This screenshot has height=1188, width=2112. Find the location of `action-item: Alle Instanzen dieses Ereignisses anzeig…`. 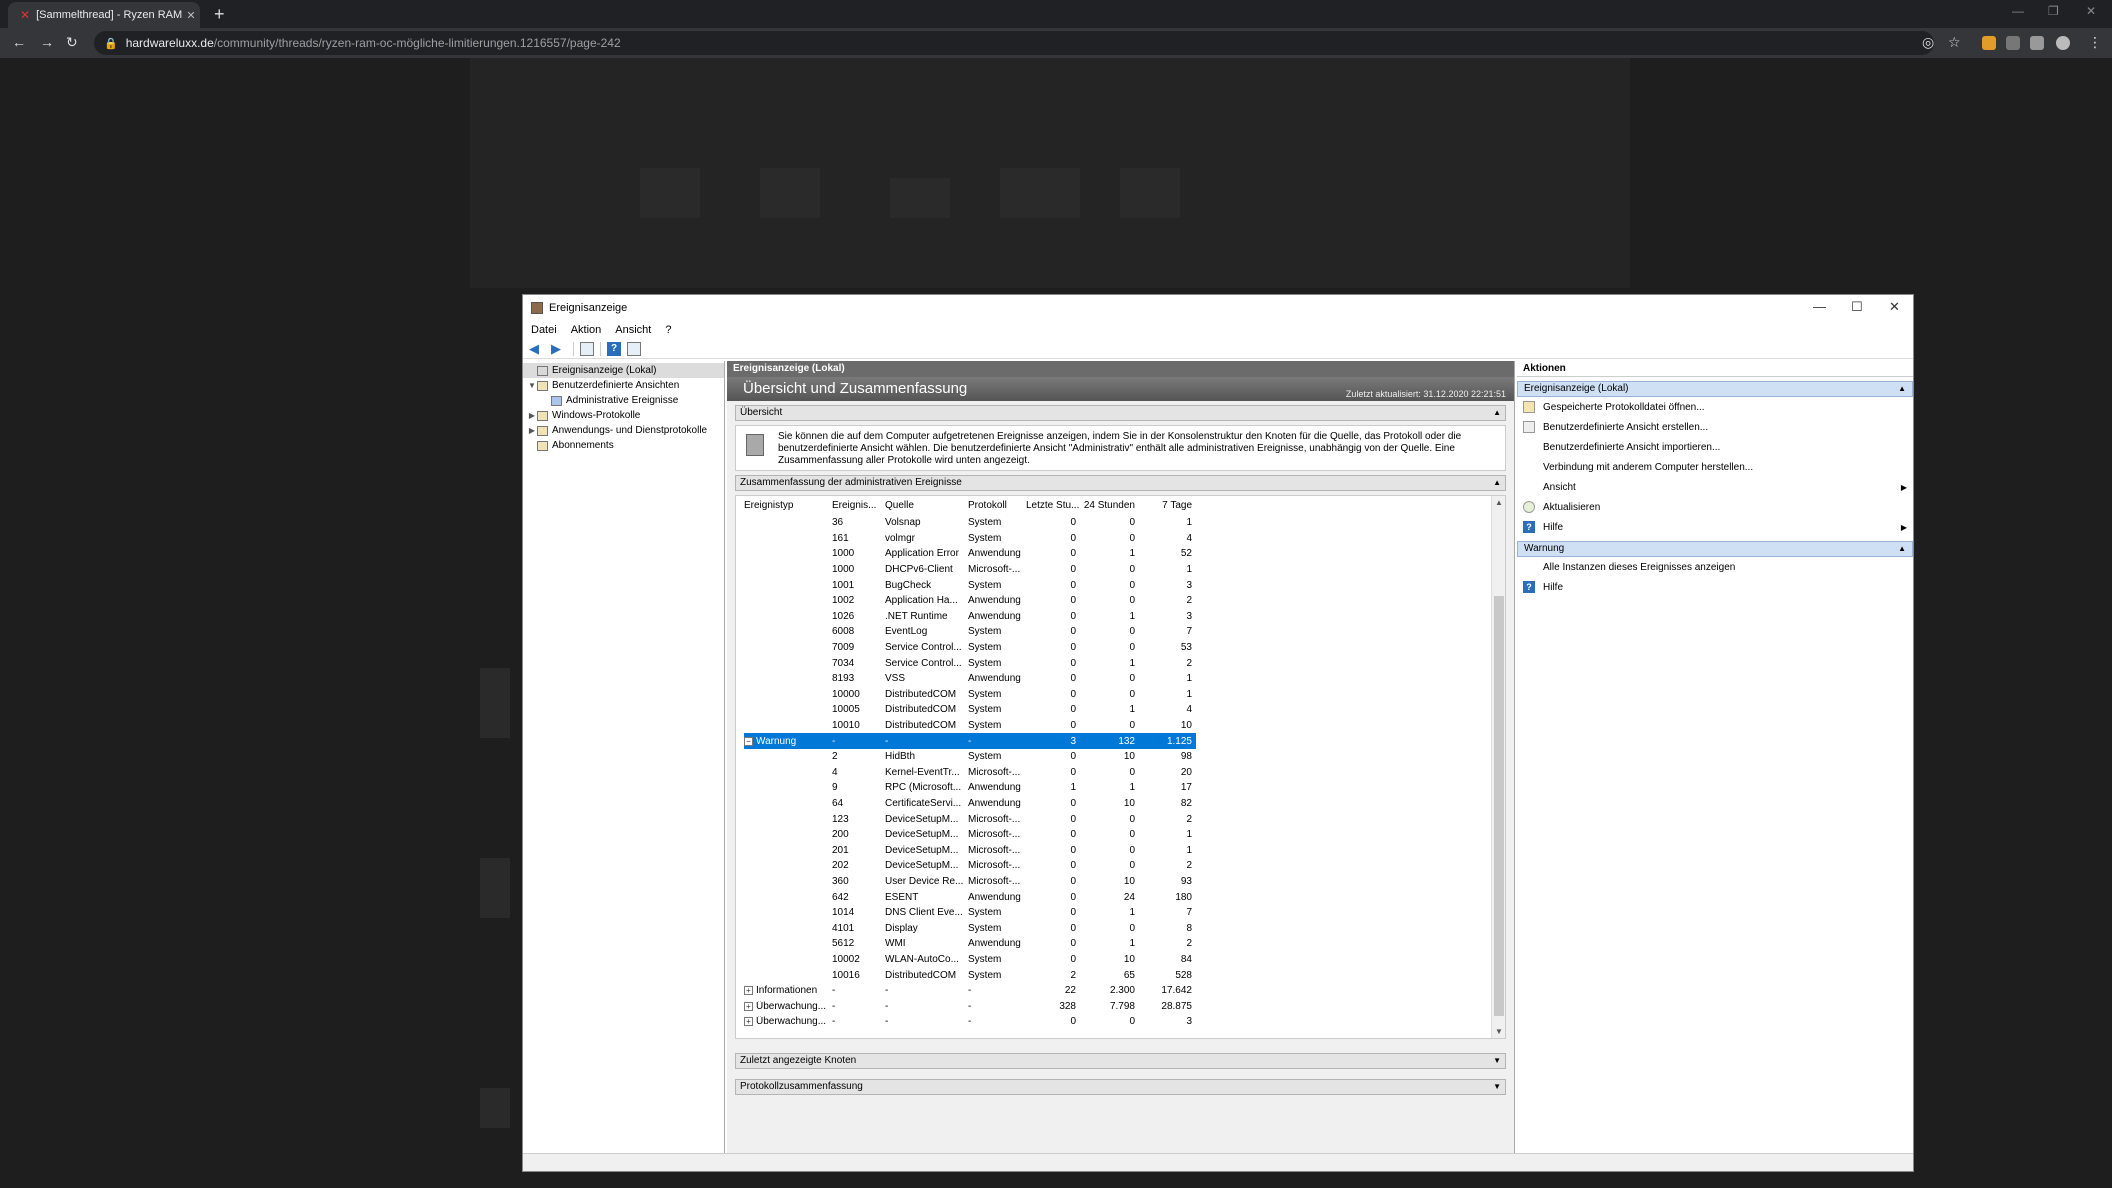

action-item: Alle Instanzen dieses Ereignisses anzeig… is located at coordinates (1715, 567).